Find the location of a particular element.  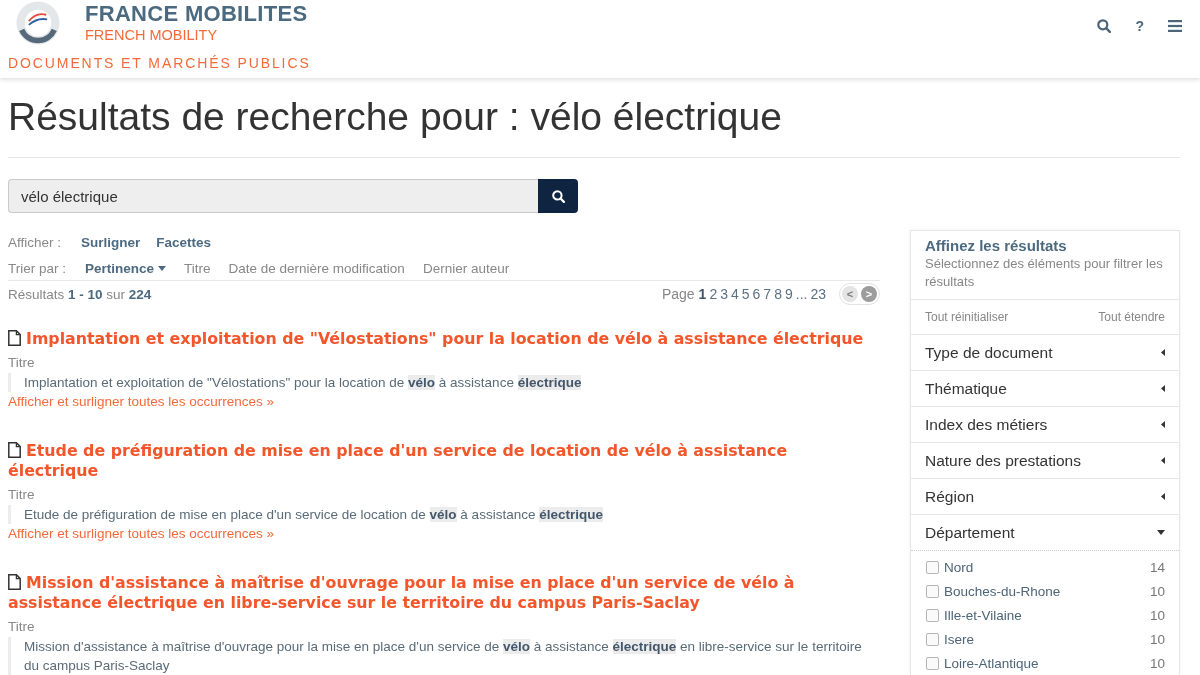

result-title-link: Mission d'assistance à maîtrise d'ouvrage pour la mise en place d'un service de vélo à assistance électrique en libre-service sur le territoire du campus Paris-Saclay is located at coordinates (444, 593).